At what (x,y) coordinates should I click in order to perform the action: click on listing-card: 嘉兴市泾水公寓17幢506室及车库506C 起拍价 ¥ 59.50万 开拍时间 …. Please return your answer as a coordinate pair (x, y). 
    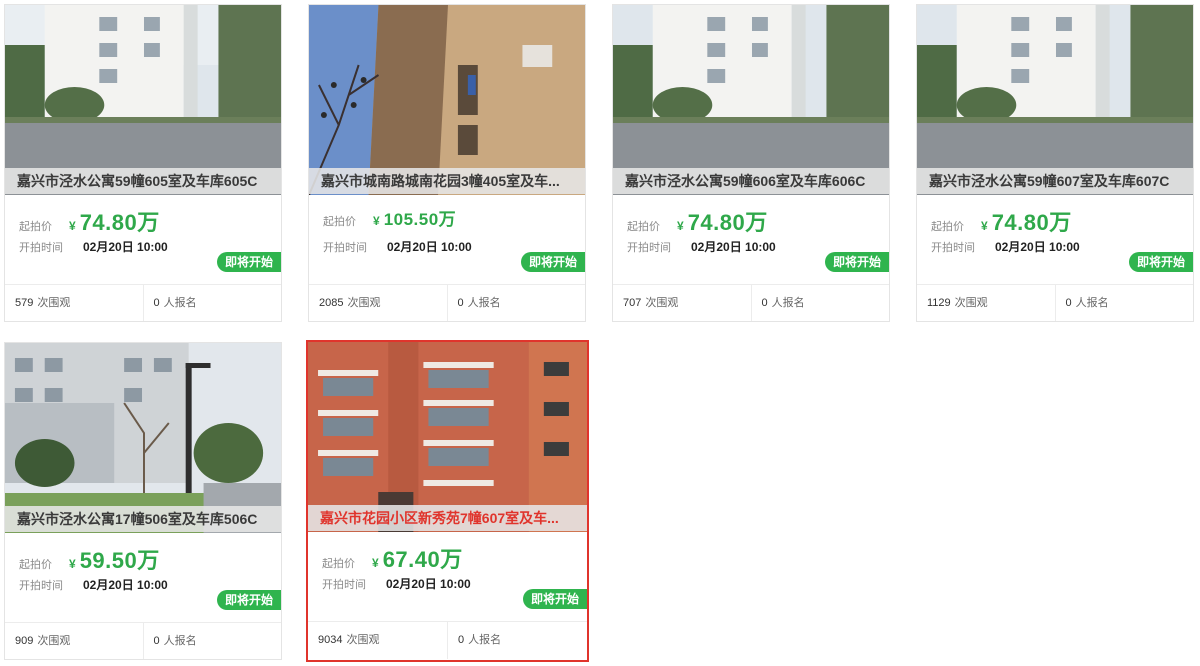
    Looking at the image, I should click on (143, 501).